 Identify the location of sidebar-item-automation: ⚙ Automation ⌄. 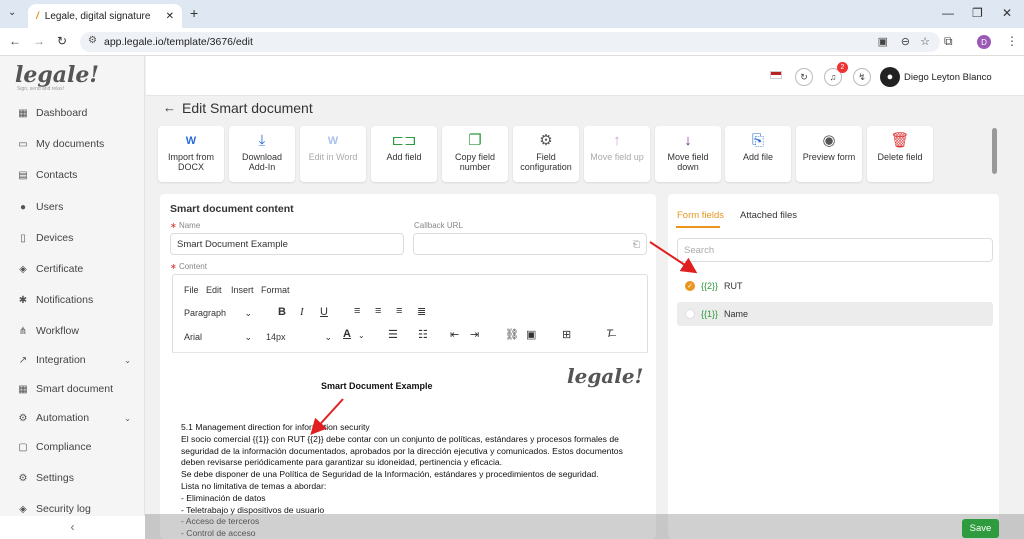
(72, 418).